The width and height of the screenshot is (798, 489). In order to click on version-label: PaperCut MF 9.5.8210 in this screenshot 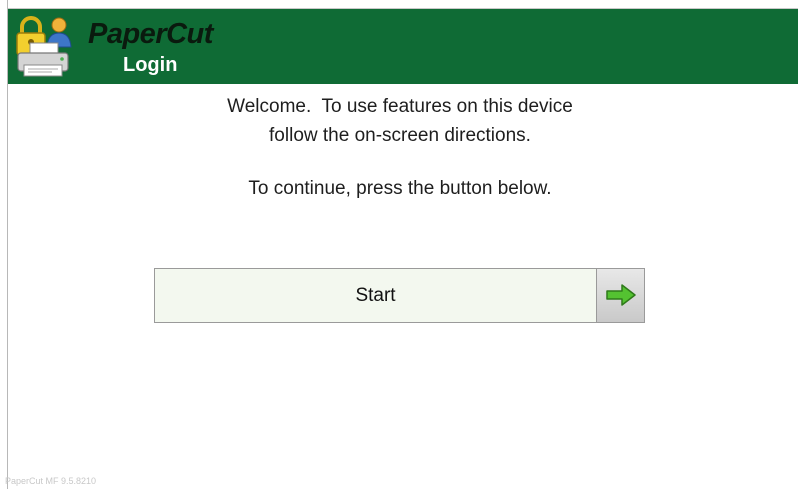, I will do `click(51, 481)`.